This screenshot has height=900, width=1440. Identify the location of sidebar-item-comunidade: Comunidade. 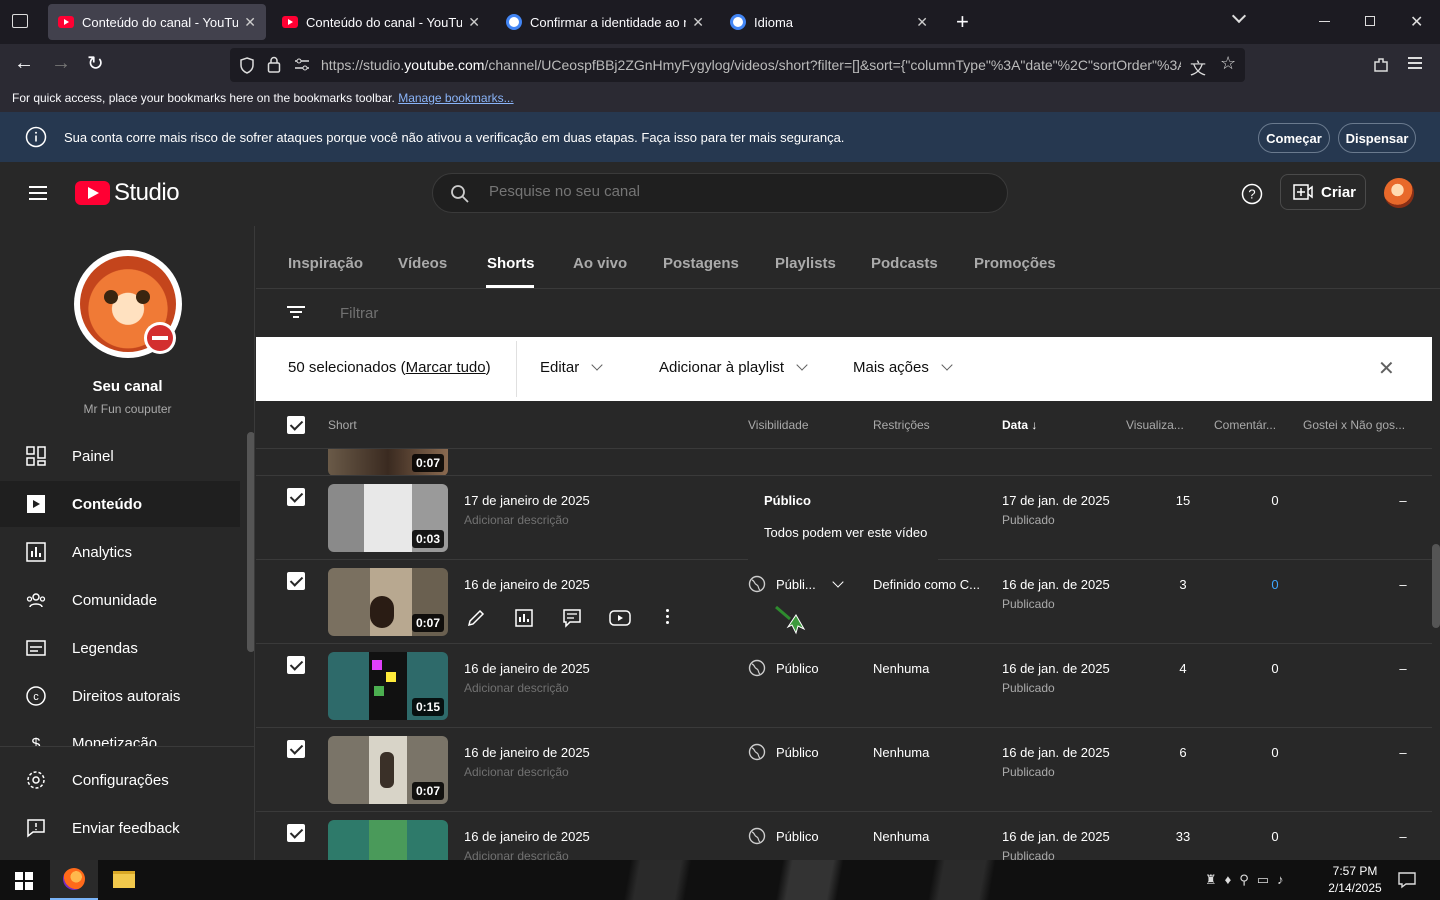
(120, 600).